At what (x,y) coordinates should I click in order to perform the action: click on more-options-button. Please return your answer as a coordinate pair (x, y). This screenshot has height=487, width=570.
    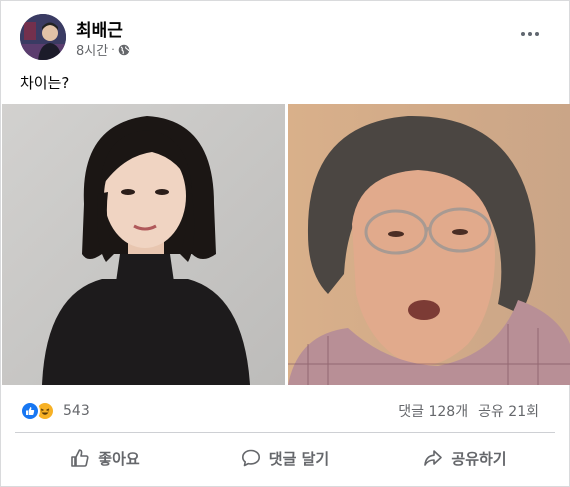
    Looking at the image, I should click on (530, 34).